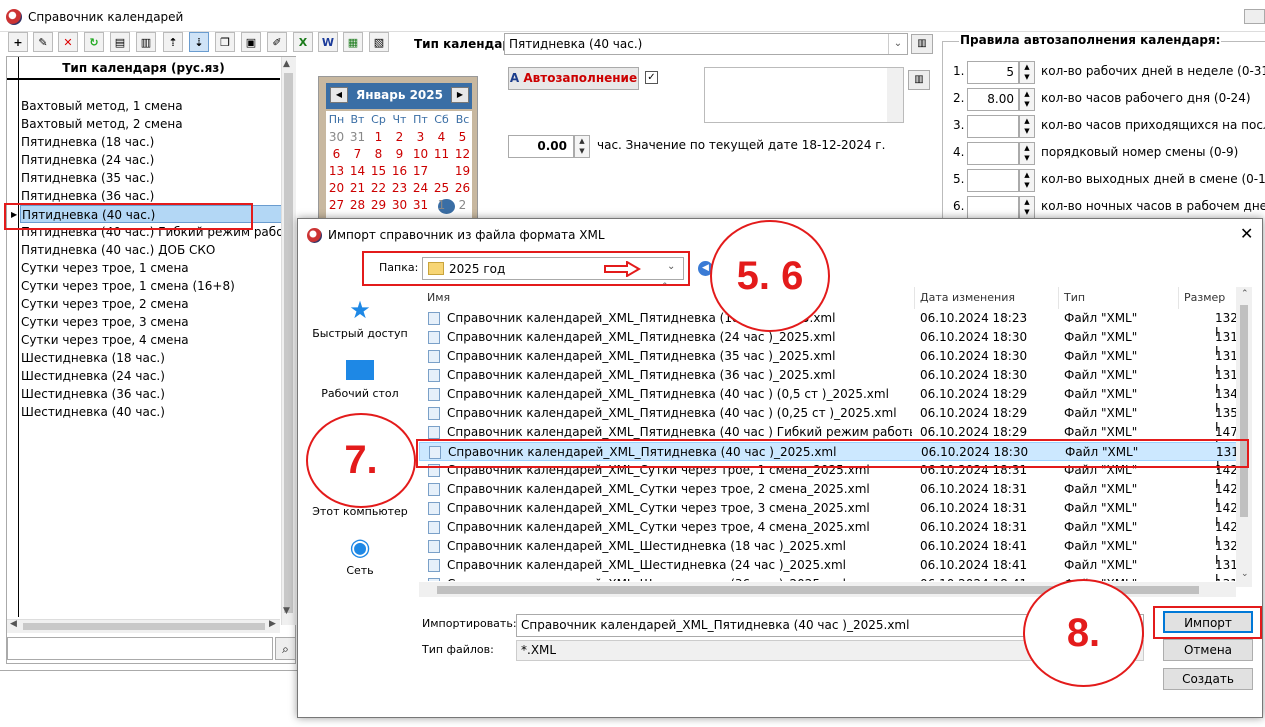 This screenshot has height=727, width=1265. I want to click on excel-icon: X, so click(303, 42).